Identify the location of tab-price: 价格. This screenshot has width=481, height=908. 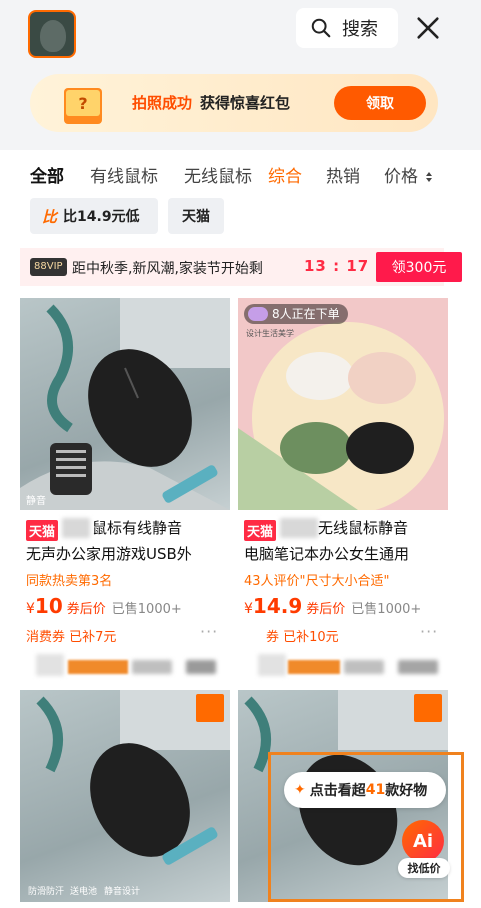
(408, 174).